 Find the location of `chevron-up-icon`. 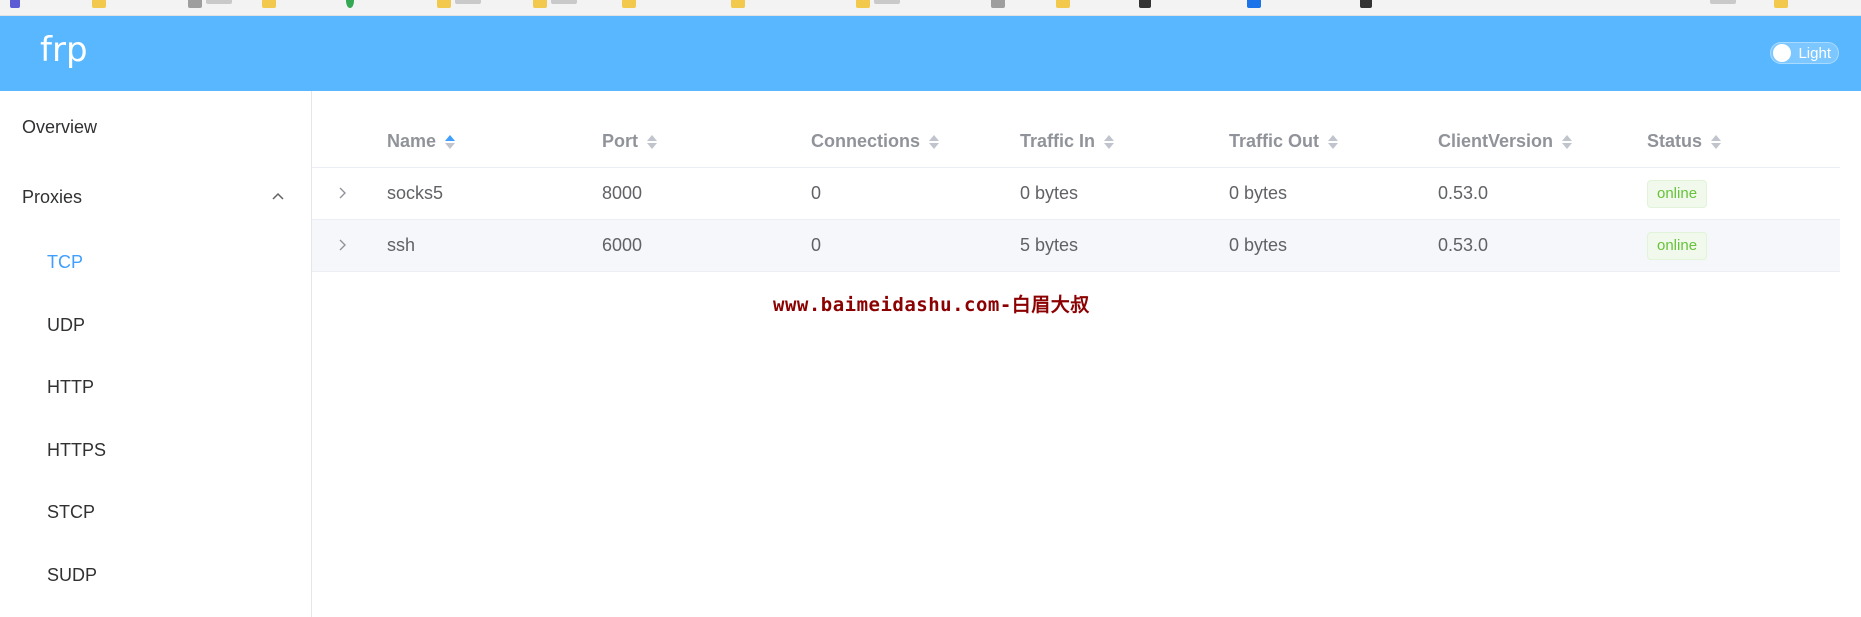

chevron-up-icon is located at coordinates (278, 196).